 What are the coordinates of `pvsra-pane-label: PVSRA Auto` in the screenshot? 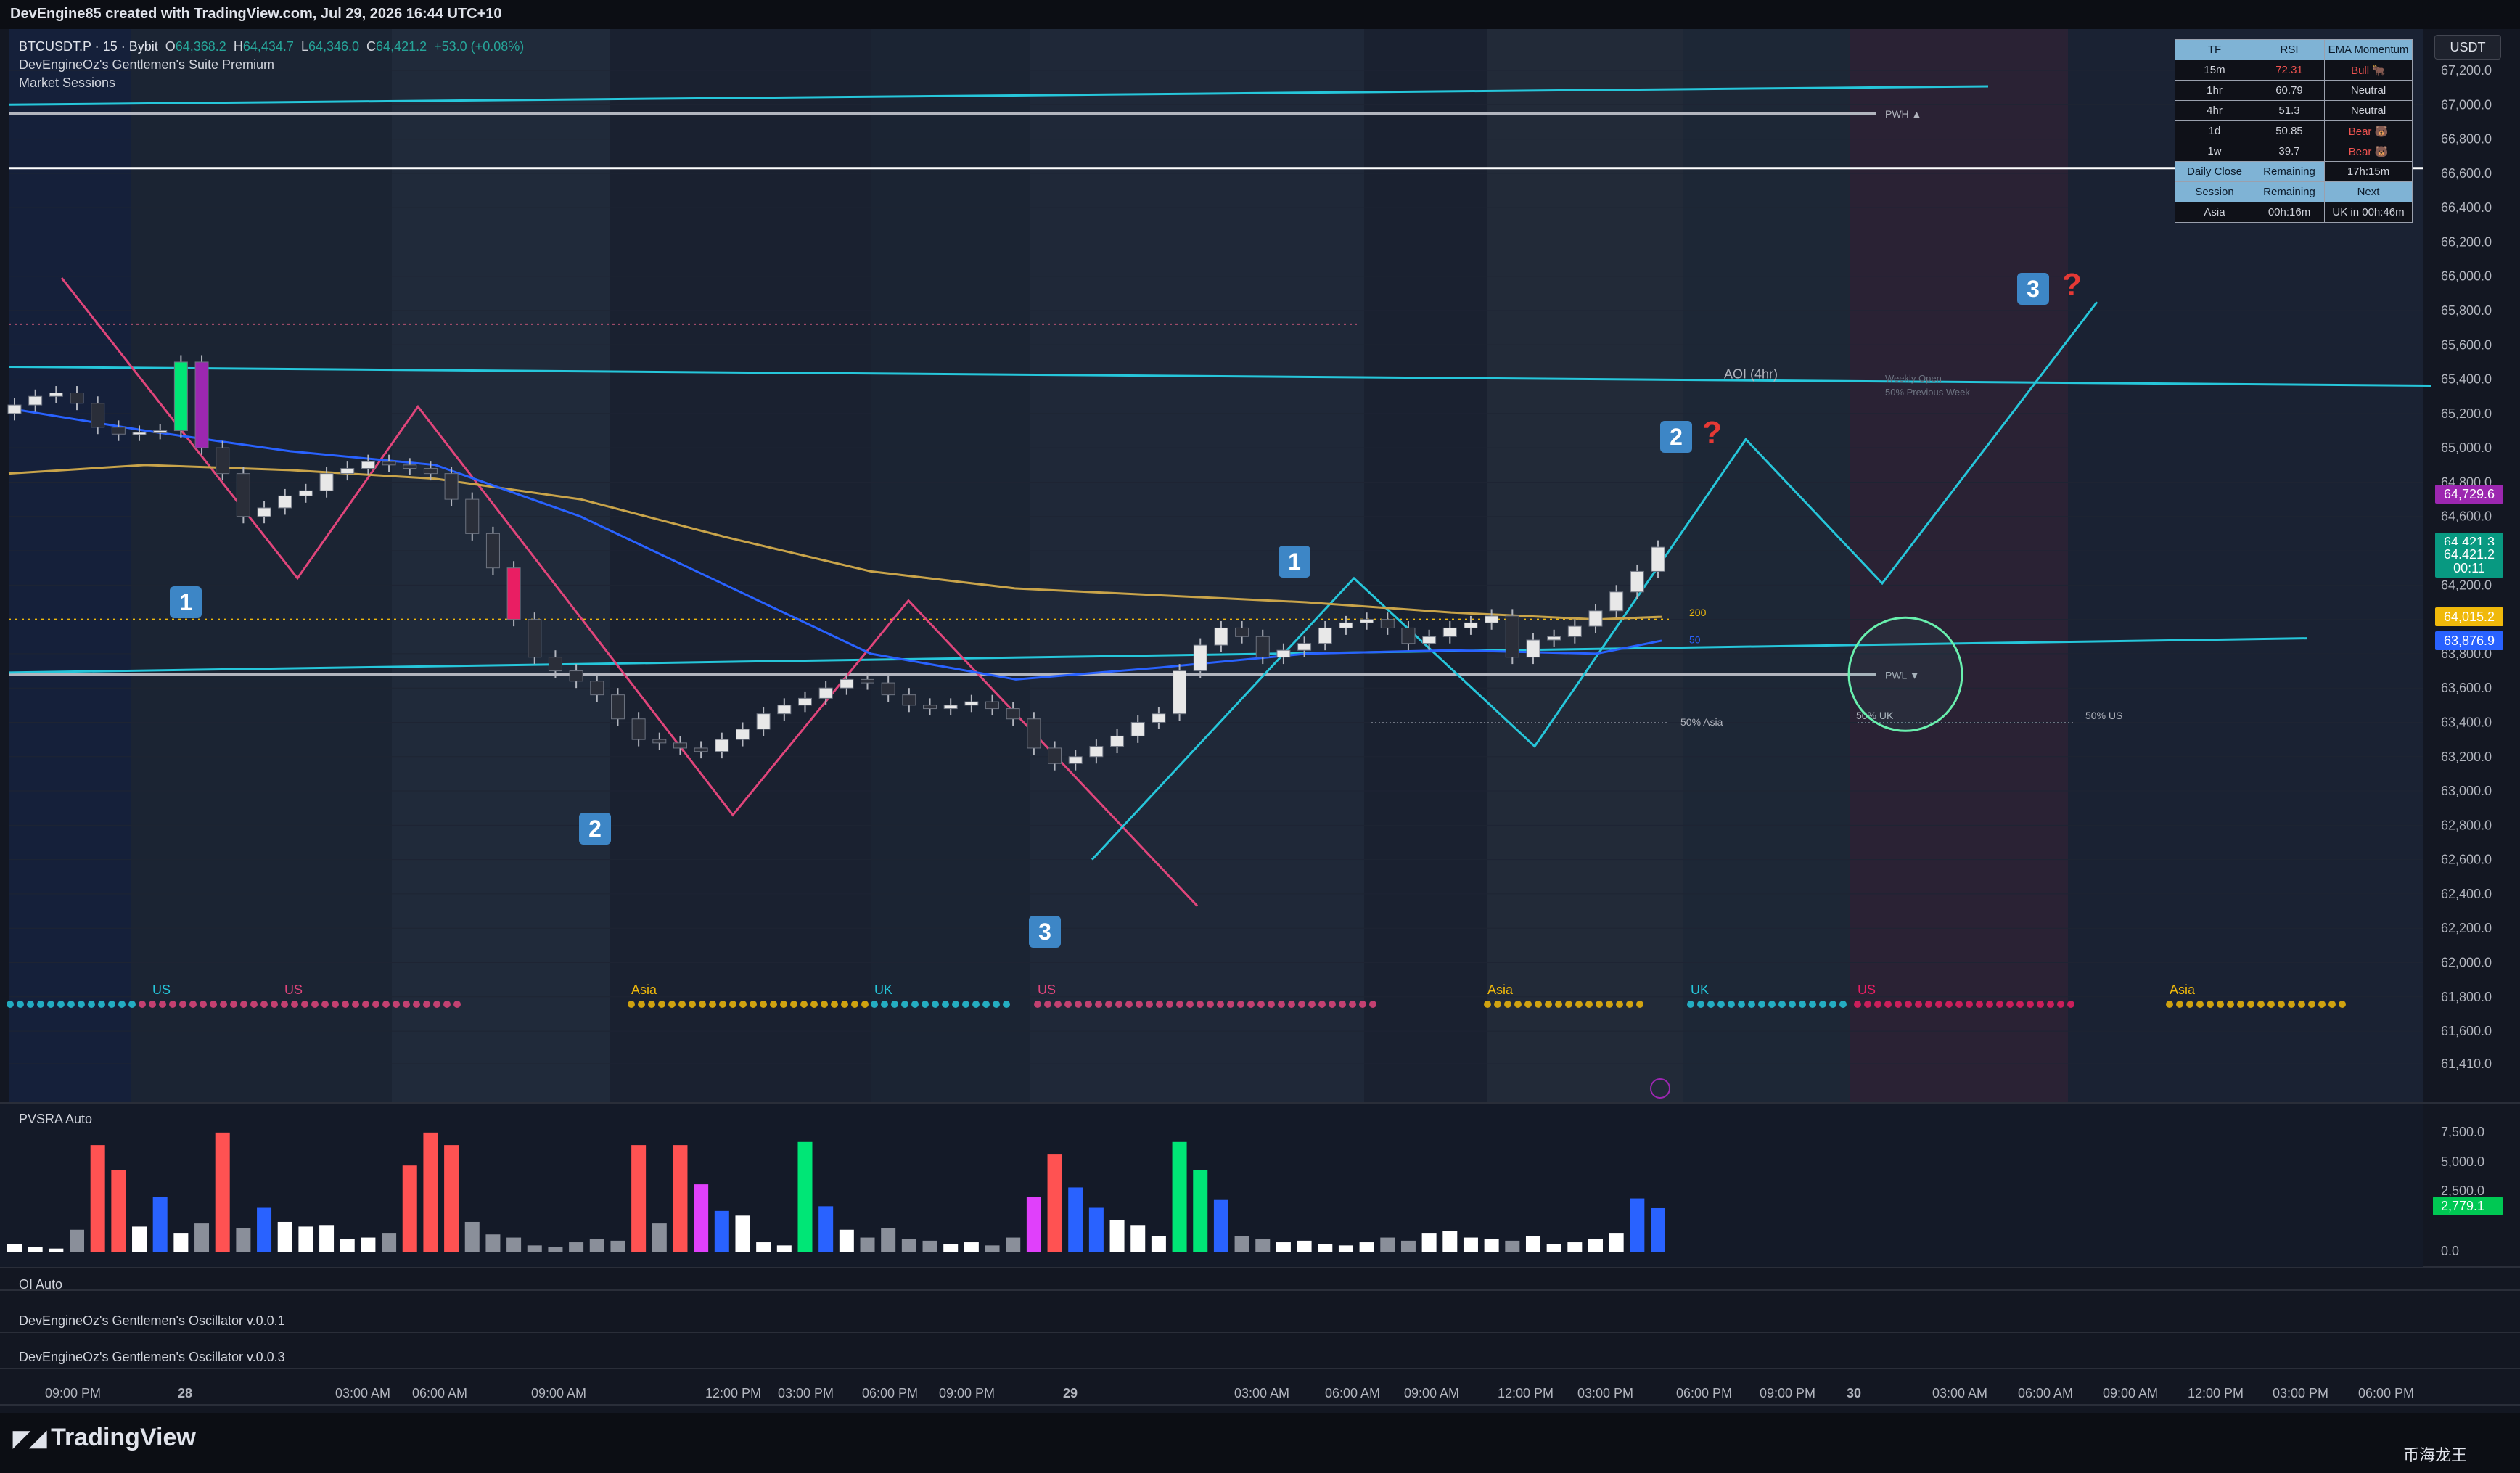 It's located at (55, 1119).